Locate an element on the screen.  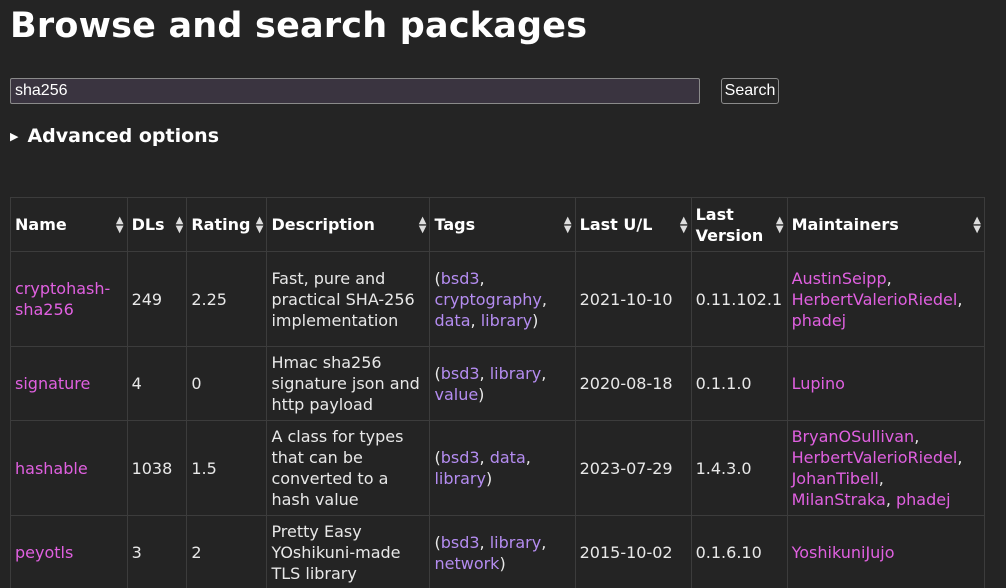
column-header-description: Description ▲ ▼ is located at coordinates (348, 224).